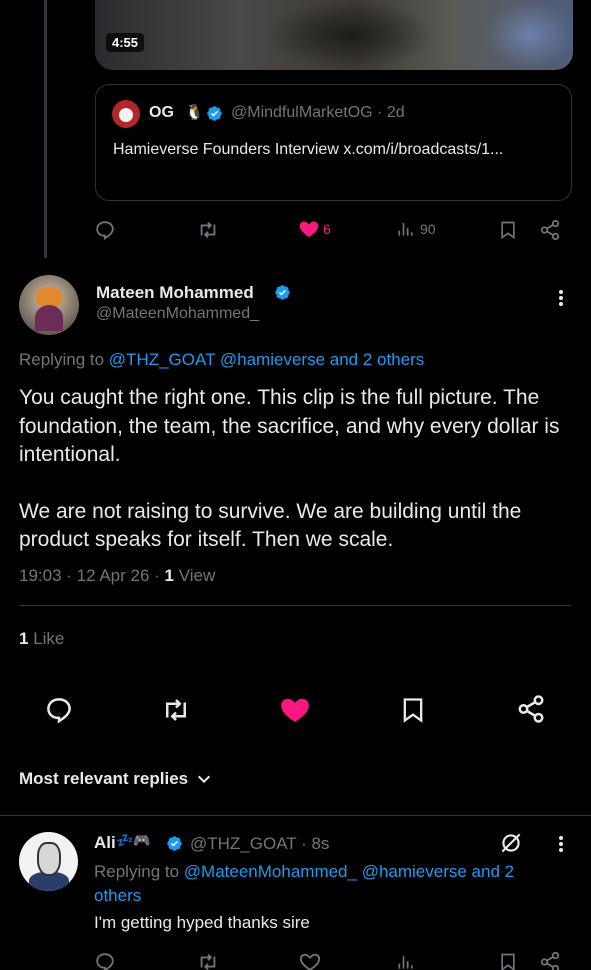 Image resolution: width=591 pixels, height=970 pixels. I want to click on reply-text: I'm getting hyped thanks sire, so click(202, 922).